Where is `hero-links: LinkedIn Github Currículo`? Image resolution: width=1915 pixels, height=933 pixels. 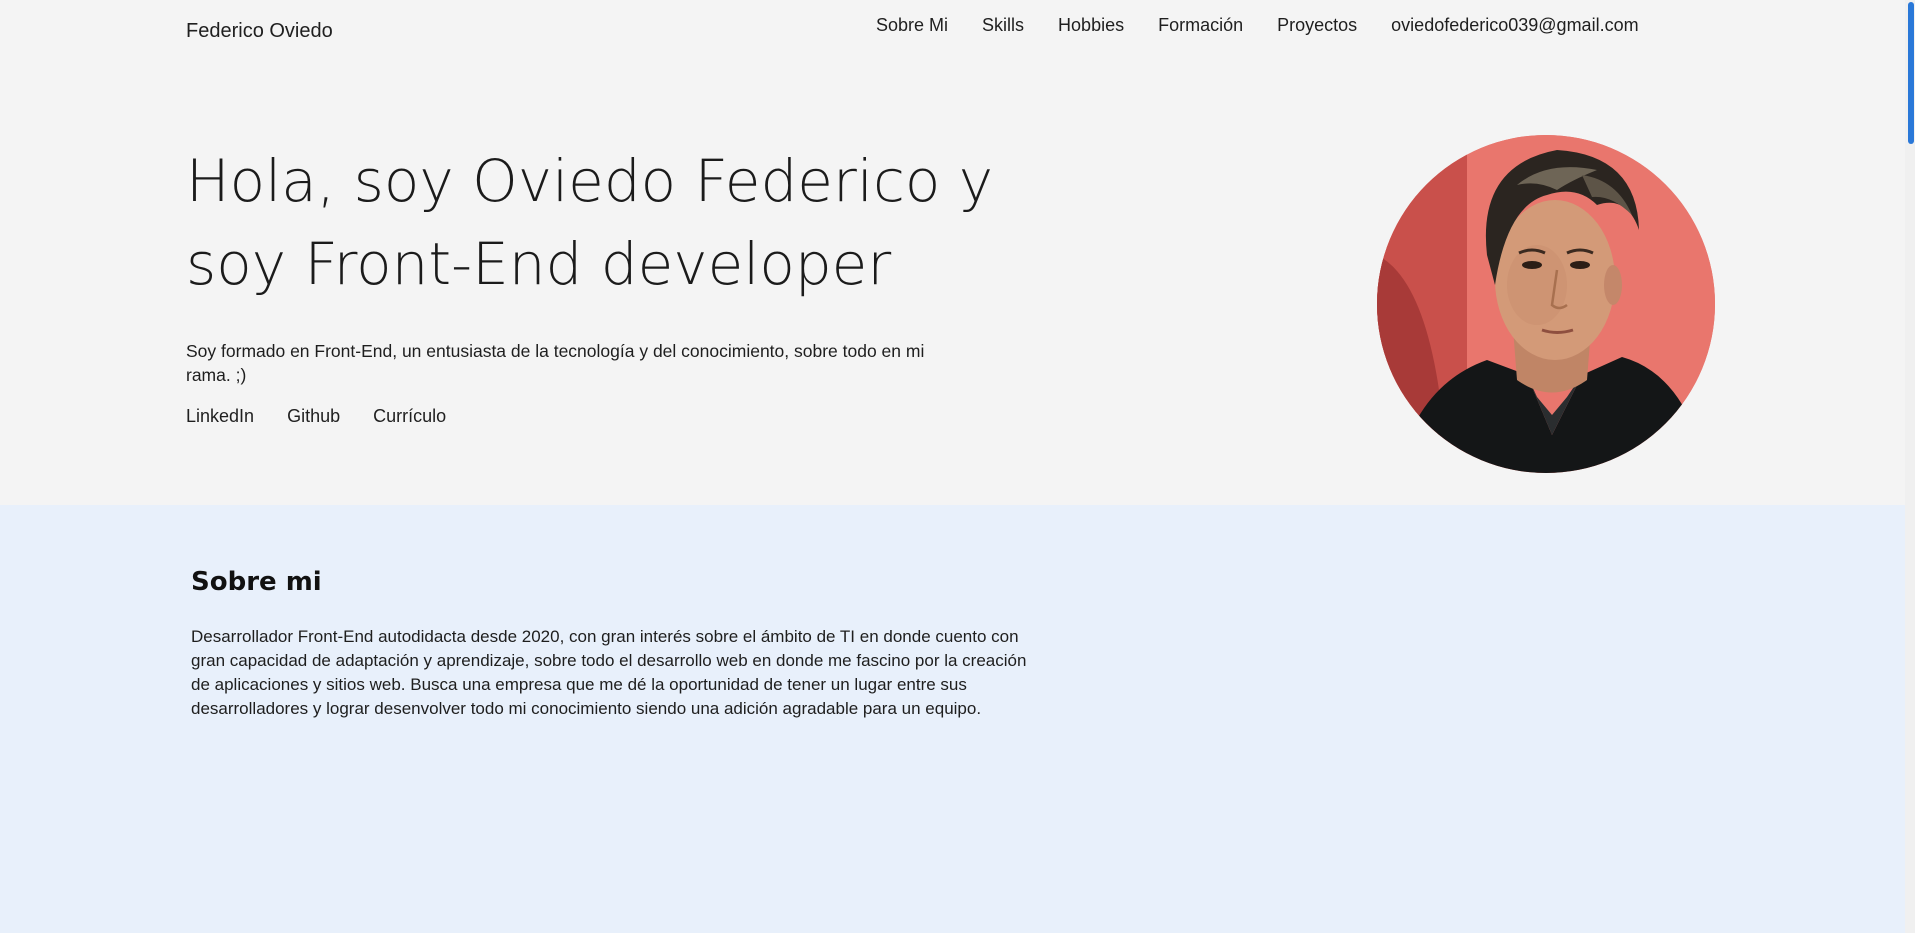 hero-links: LinkedIn Github Currículo is located at coordinates (316, 416).